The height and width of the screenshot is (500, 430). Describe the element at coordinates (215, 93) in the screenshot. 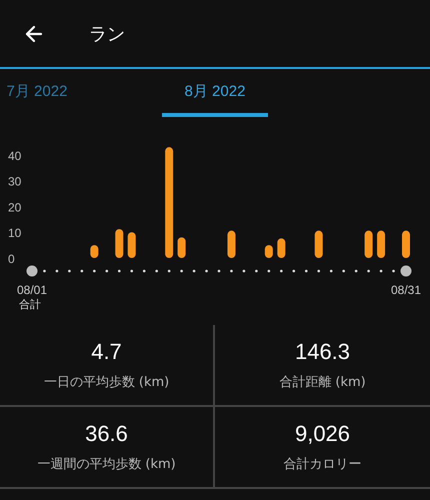

I see `month-tab: 8月 2022` at that location.